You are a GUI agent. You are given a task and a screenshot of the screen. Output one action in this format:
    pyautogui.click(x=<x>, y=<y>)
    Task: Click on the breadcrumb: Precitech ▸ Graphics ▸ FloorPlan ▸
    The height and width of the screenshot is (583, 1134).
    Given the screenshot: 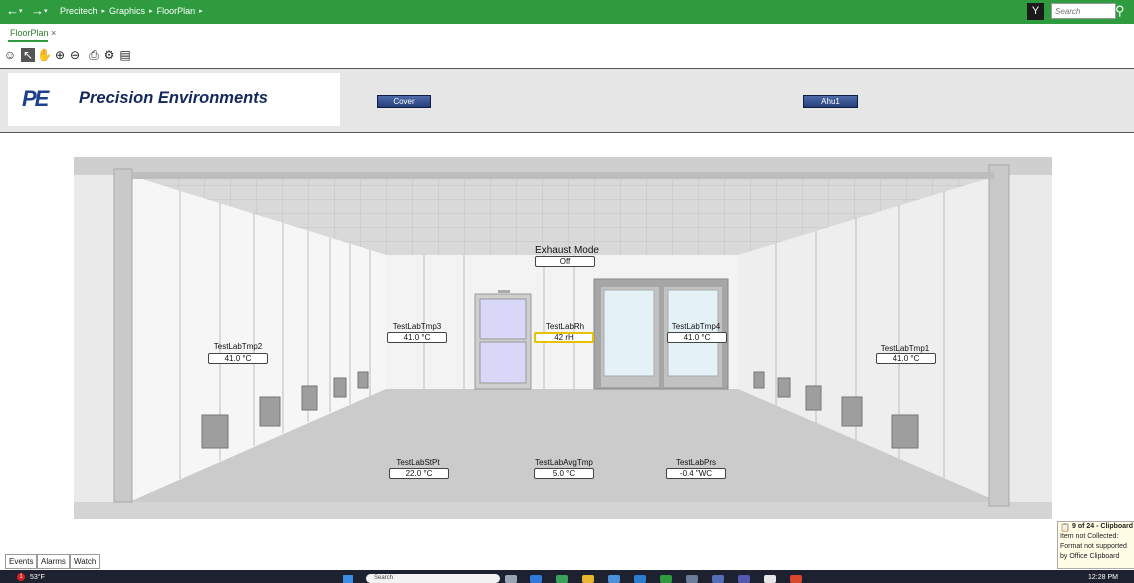 What is the action you would take?
    pyautogui.click(x=131, y=11)
    